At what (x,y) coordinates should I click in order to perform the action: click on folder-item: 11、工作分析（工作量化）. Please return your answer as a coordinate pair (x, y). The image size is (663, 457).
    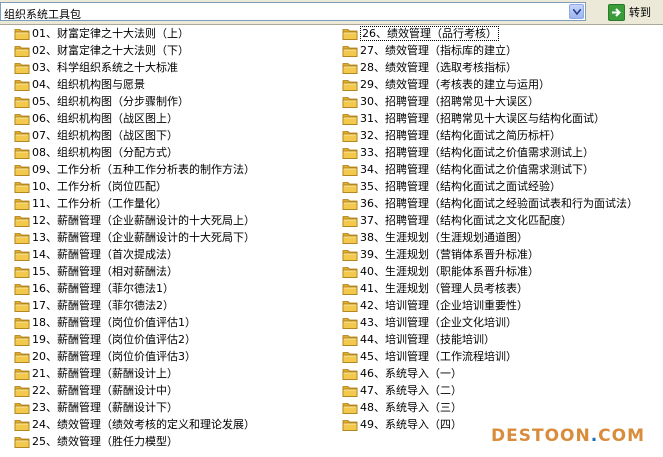
    Looking at the image, I should click on (134, 203).